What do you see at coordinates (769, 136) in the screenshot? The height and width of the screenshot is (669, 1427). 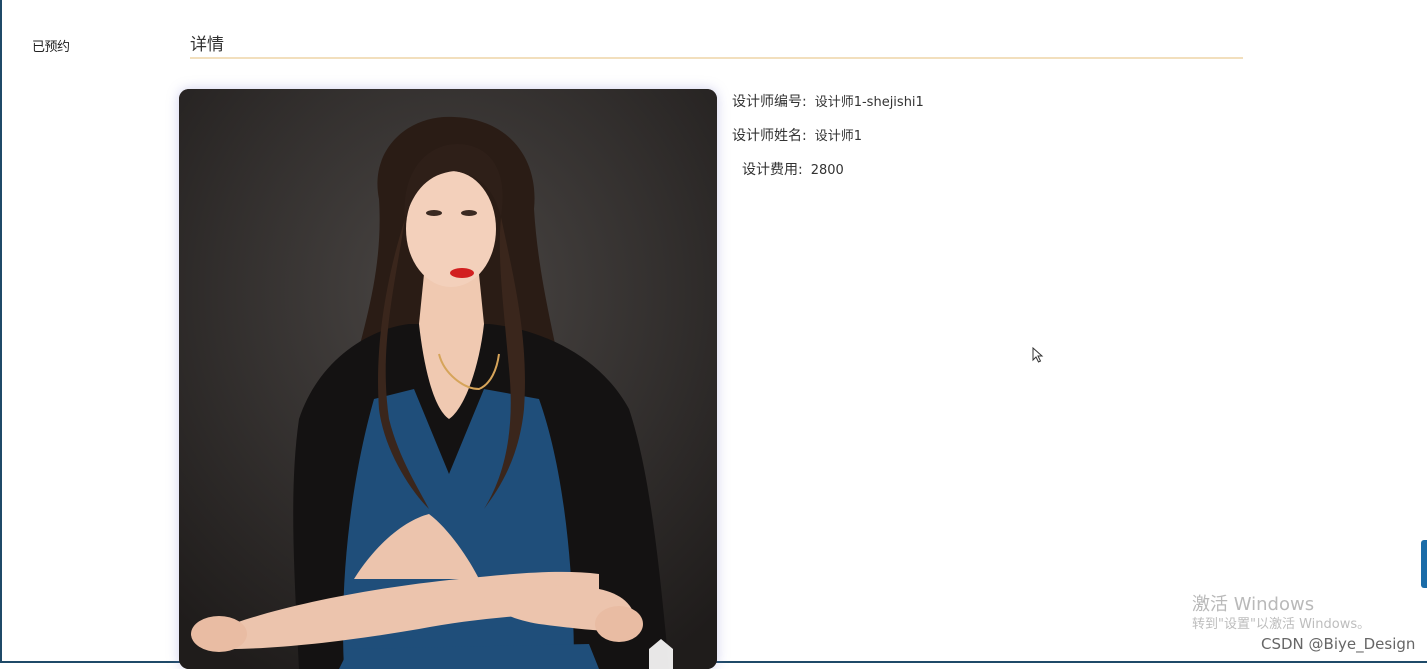 I see `designer-name-label: 设计师姓名:` at bounding box center [769, 136].